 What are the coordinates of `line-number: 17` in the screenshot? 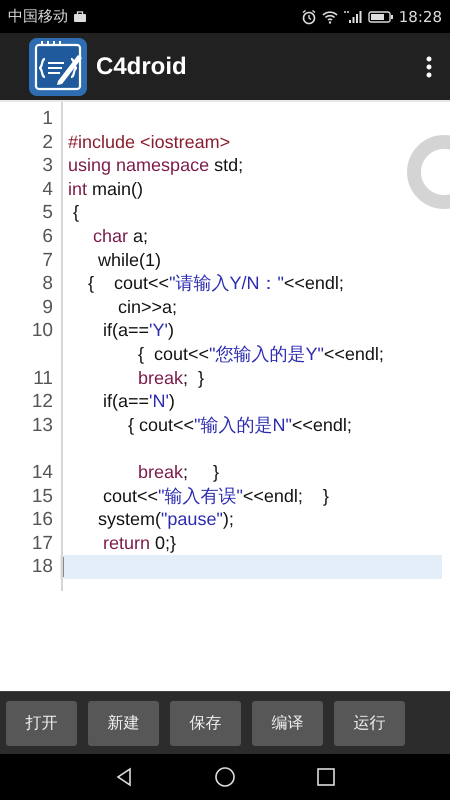 It's located at (41, 544).